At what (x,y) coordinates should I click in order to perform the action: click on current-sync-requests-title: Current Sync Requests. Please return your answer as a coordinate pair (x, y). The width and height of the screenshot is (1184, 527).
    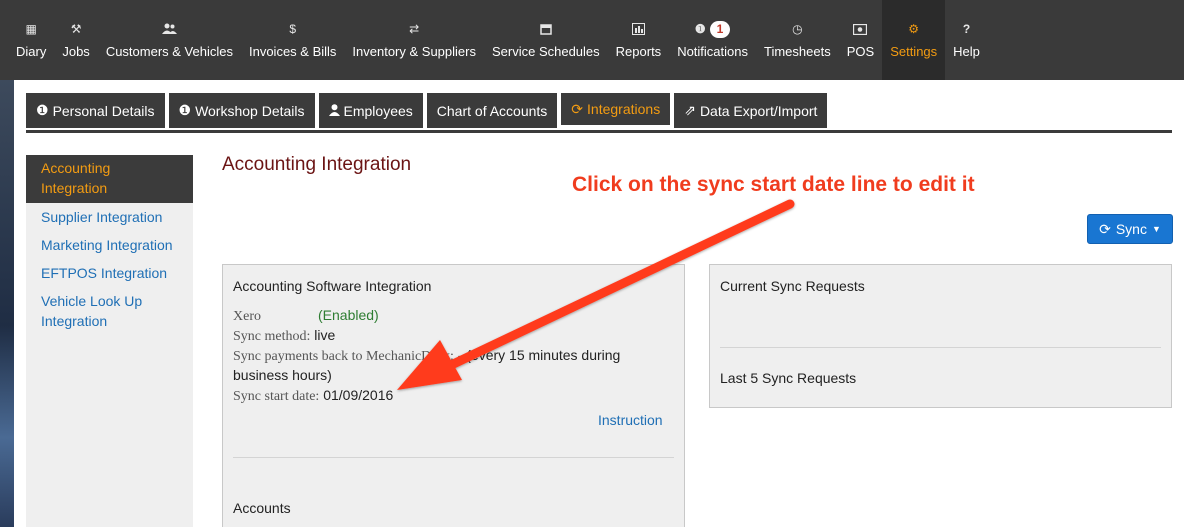
    Looking at the image, I should click on (792, 286).